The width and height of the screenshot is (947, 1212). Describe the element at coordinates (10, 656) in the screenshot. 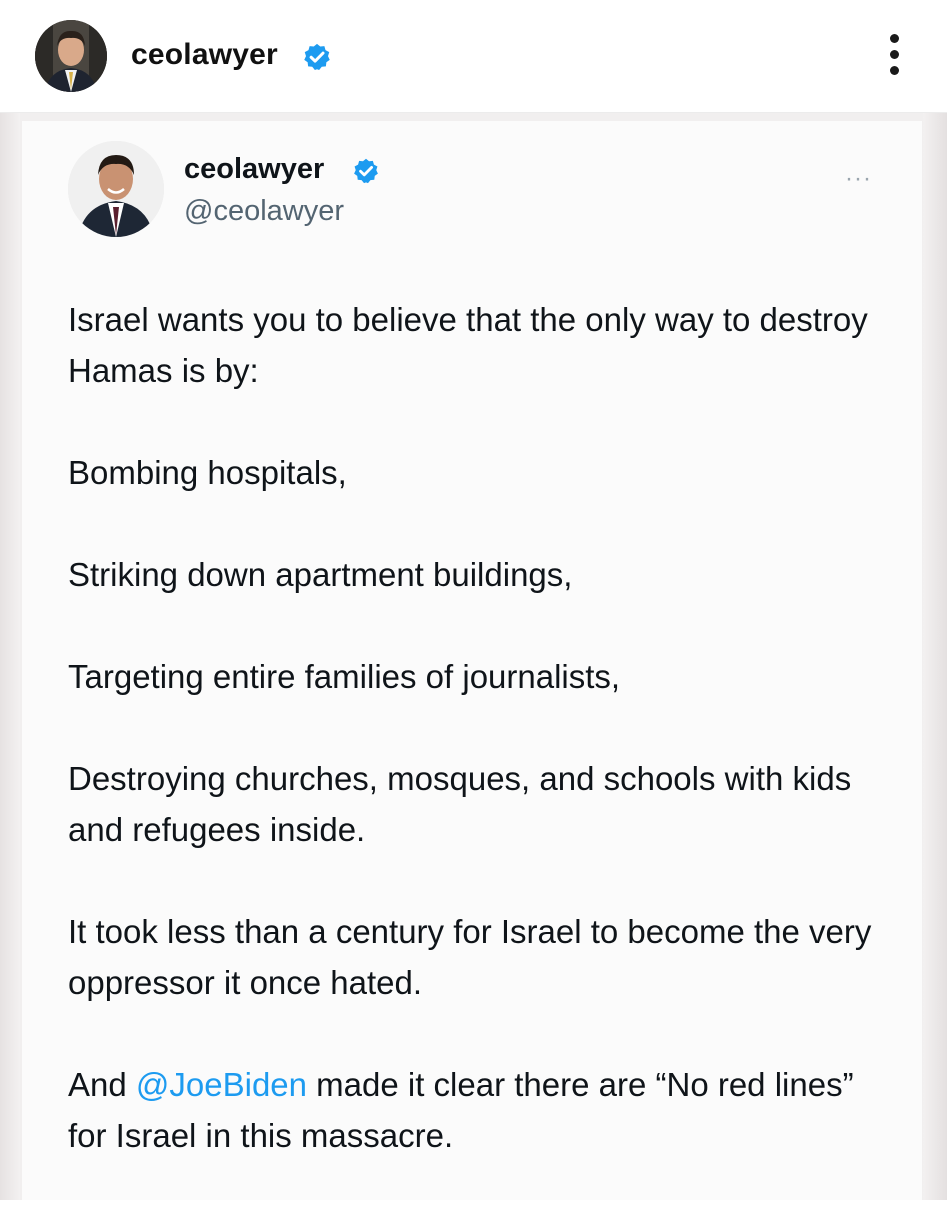

I see `background-edge-left` at that location.